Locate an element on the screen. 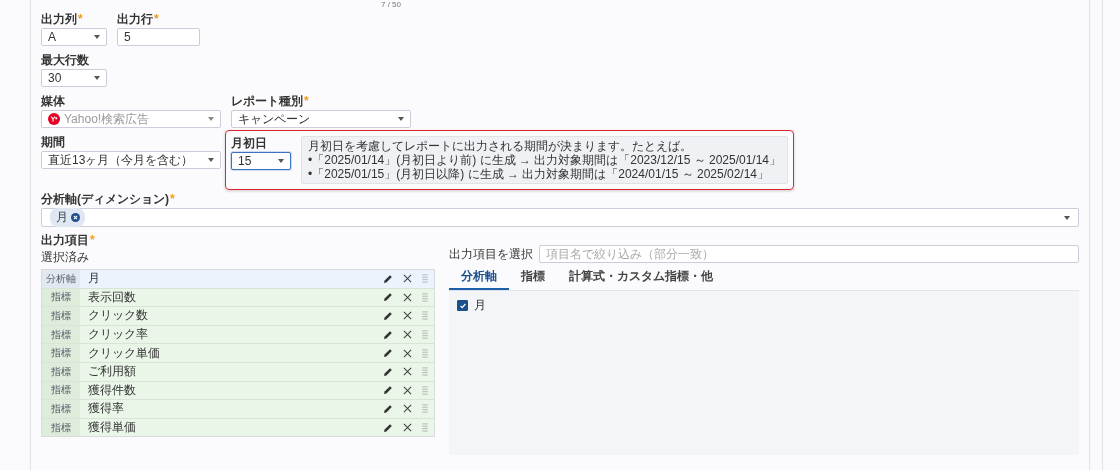 Image resolution: width=1120 pixels, height=470 pixels. name-cell-text: クリック数 is located at coordinates (118, 316).